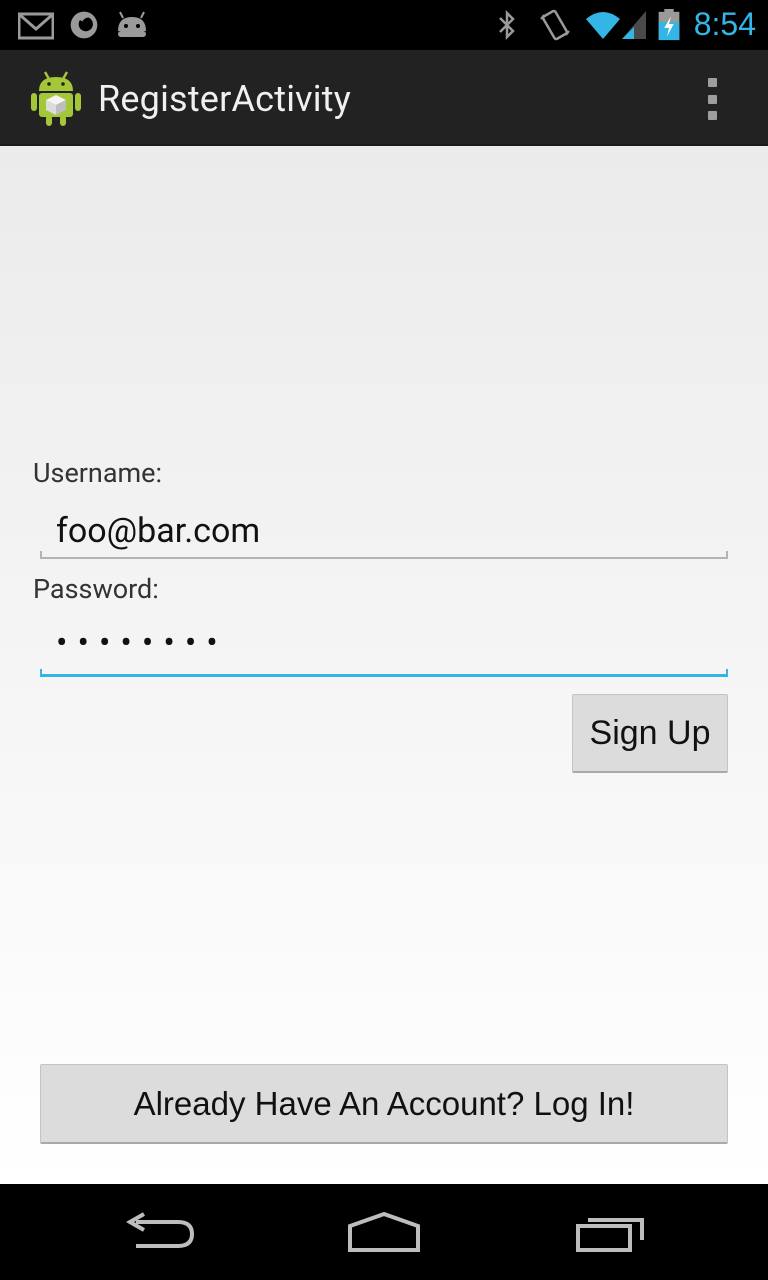  What do you see at coordinates (98, 473) in the screenshot?
I see `username-label: Username:` at bounding box center [98, 473].